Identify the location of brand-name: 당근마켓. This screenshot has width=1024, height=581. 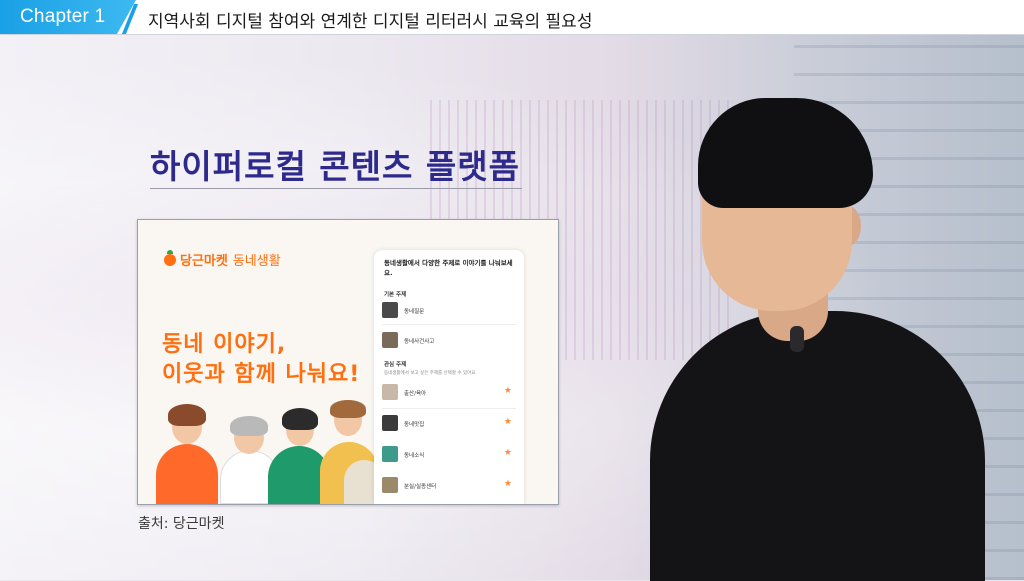
(204, 261).